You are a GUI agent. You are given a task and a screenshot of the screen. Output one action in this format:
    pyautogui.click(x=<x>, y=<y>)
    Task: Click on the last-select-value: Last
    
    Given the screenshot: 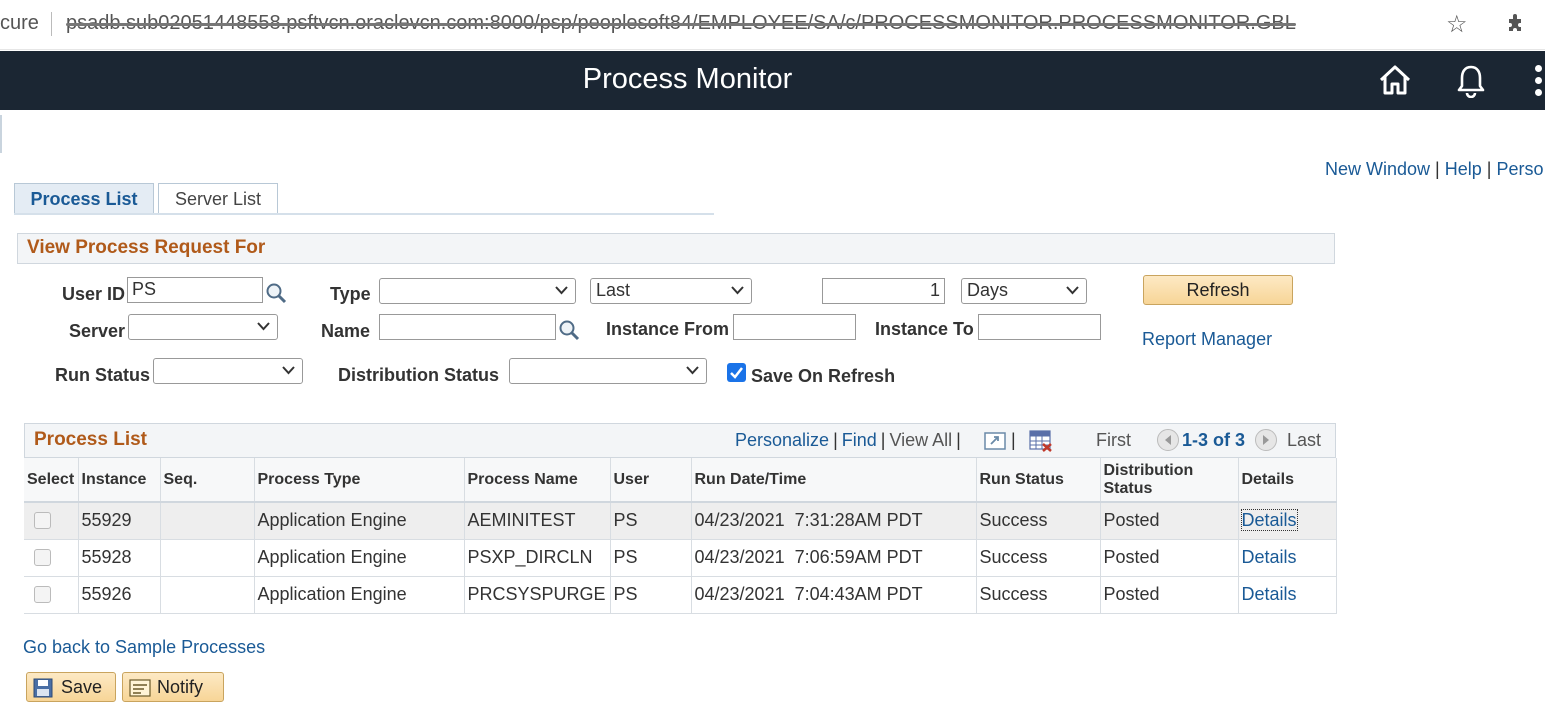 What is the action you would take?
    pyautogui.click(x=613, y=290)
    